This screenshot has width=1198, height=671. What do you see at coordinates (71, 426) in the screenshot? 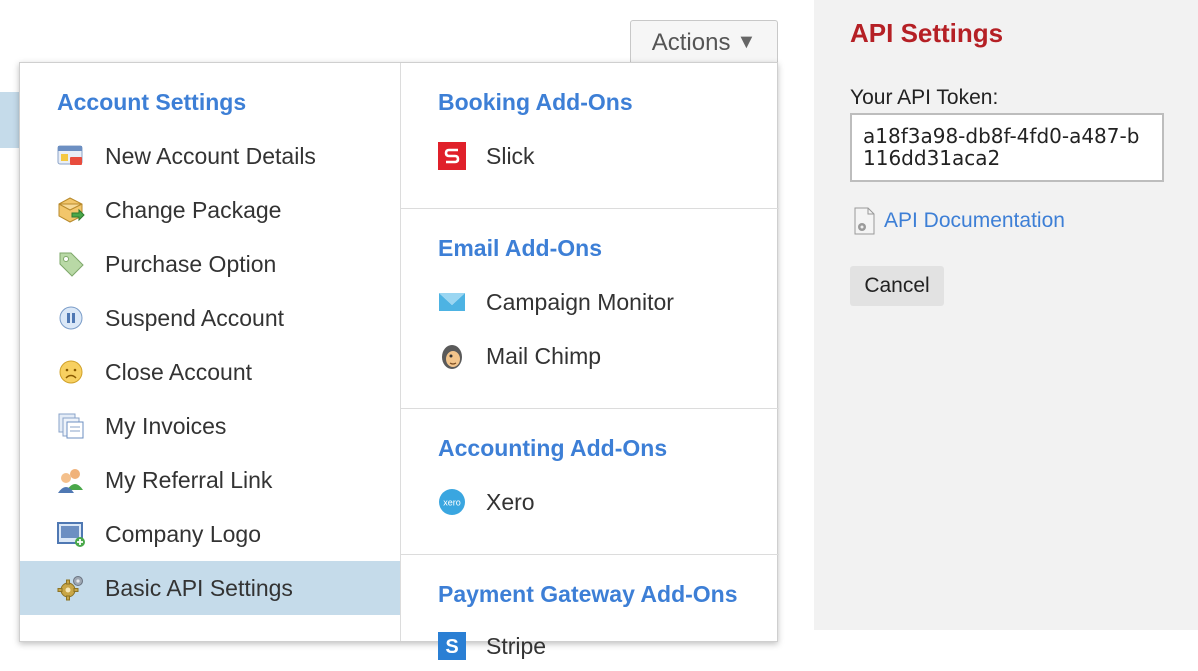
I see `invoices-icon` at bounding box center [71, 426].